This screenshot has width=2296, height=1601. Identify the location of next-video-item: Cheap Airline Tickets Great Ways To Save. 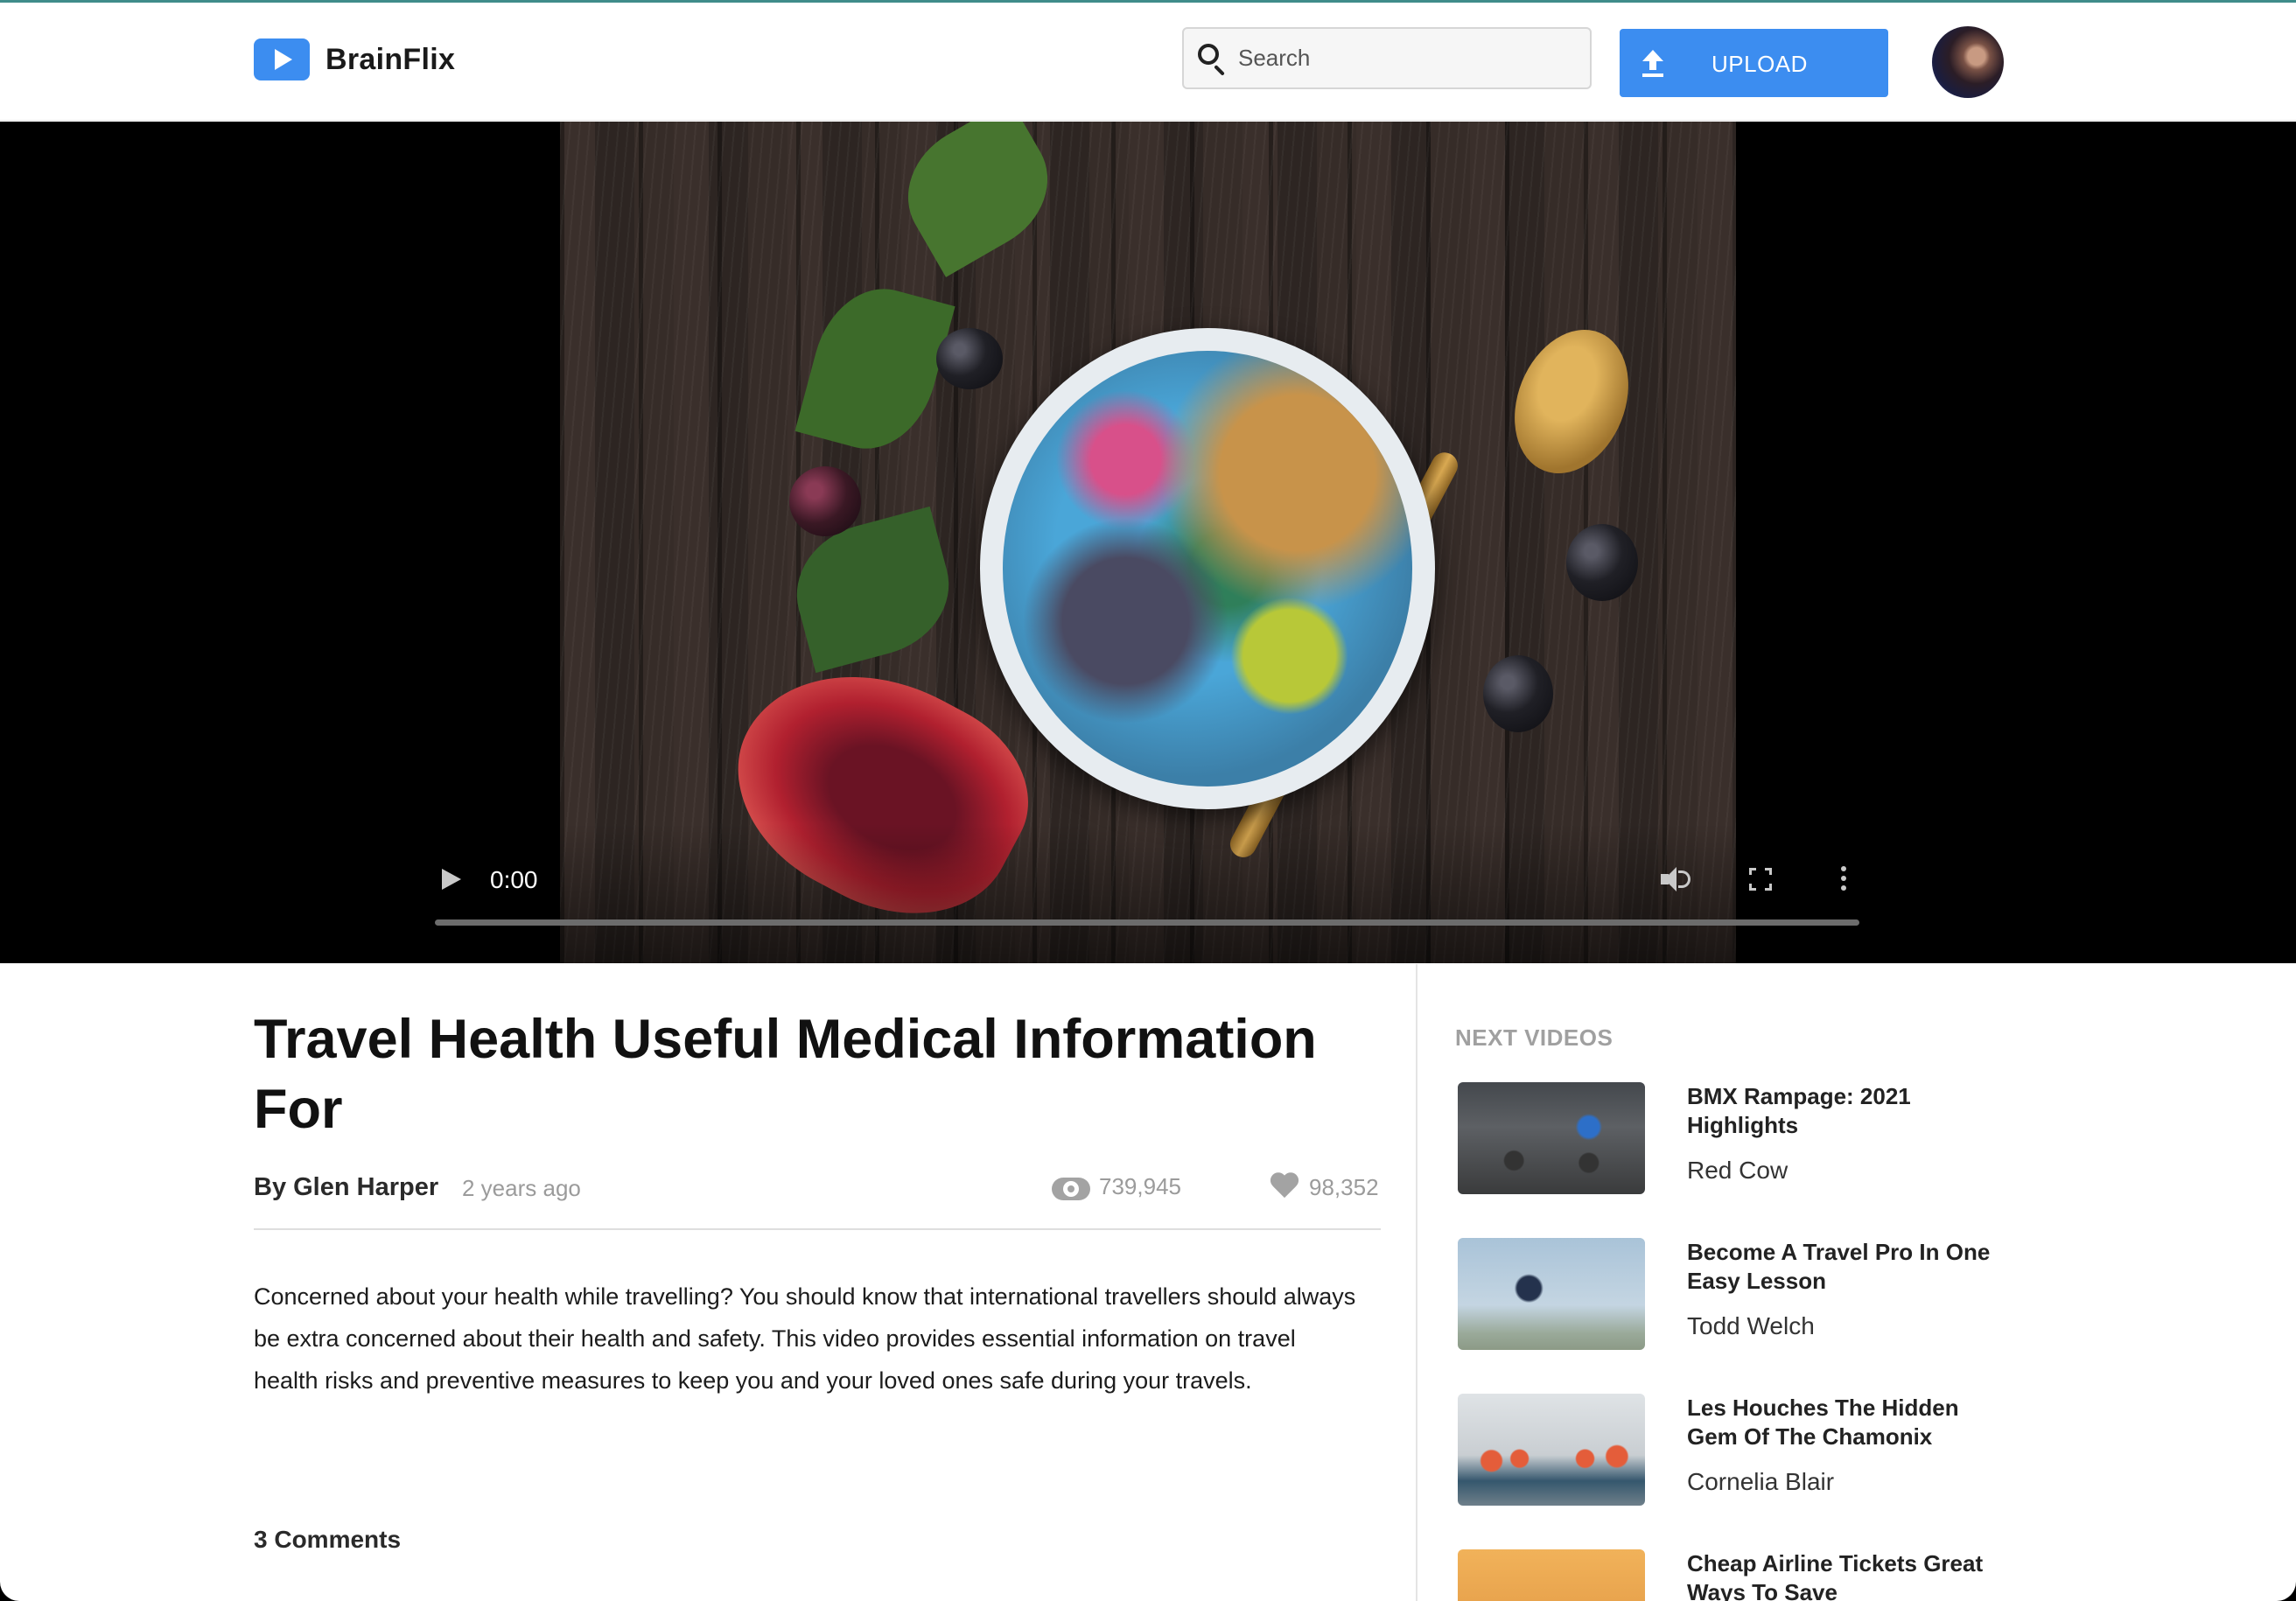
(1720, 1575).